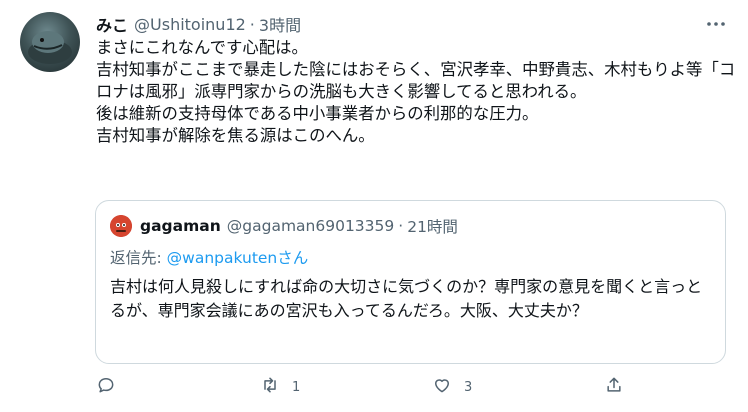 This screenshot has height=412, width=748. I want to click on retweet-button: 1, so click(280, 387).